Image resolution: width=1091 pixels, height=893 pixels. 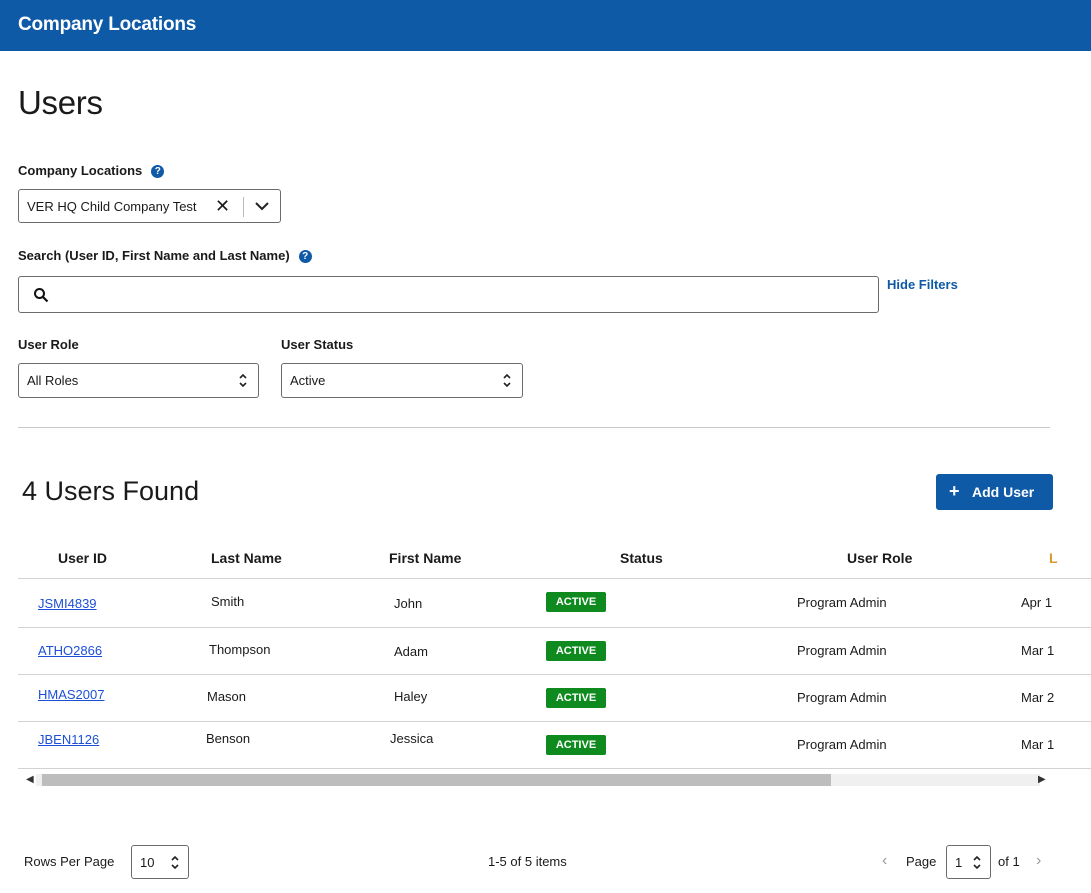 What do you see at coordinates (879, 558) in the screenshot?
I see `column-header-user-role: User Role` at bounding box center [879, 558].